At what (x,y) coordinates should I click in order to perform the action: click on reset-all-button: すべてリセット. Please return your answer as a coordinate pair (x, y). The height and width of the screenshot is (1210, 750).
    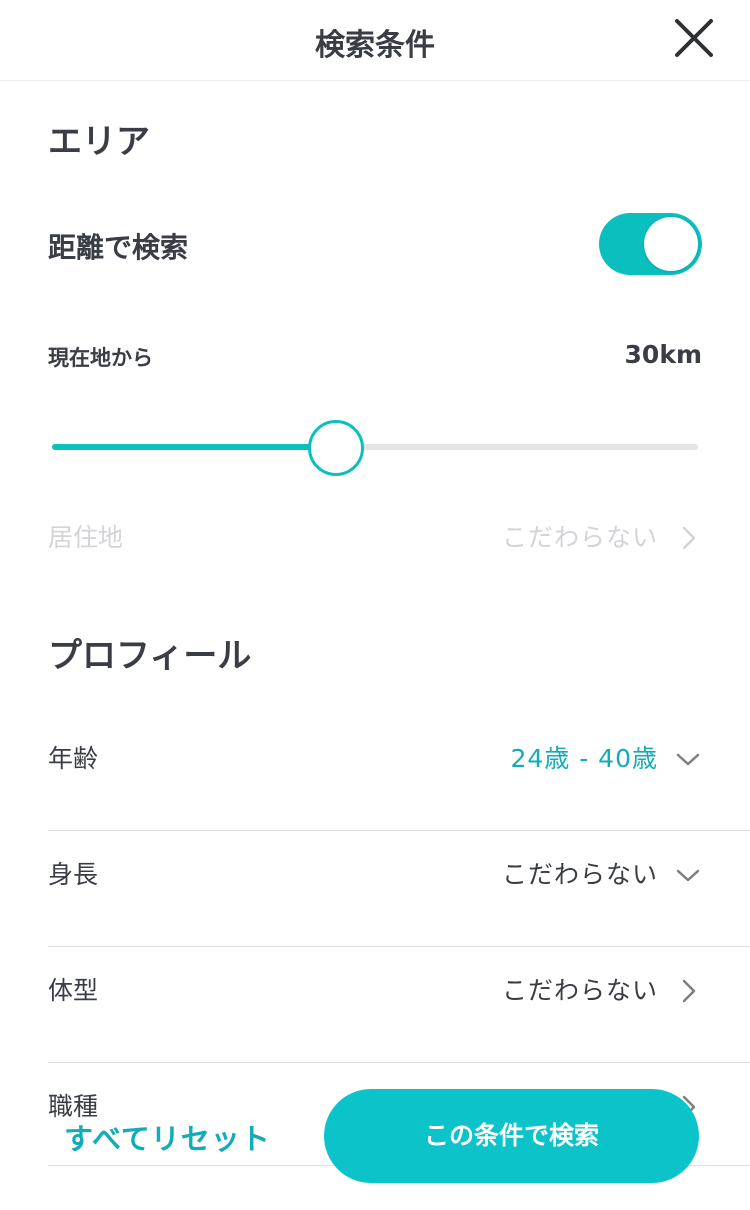
    Looking at the image, I should click on (167, 1137).